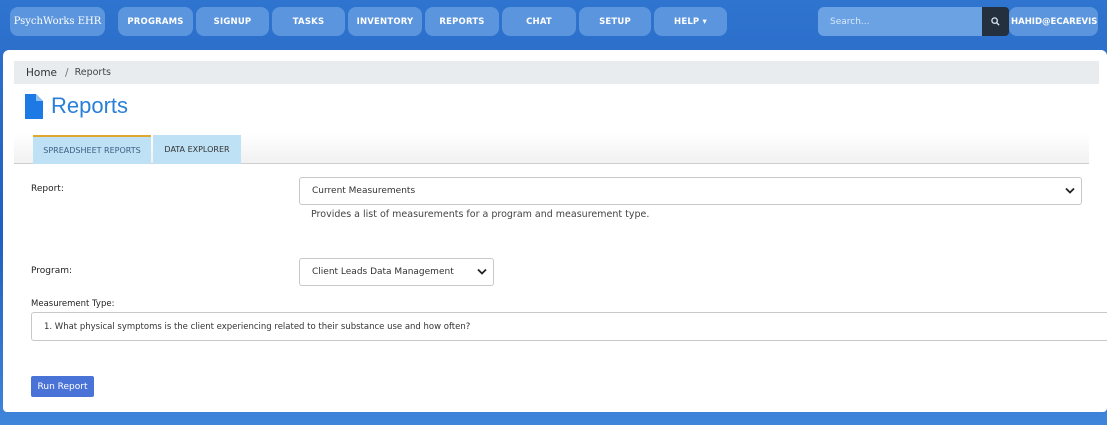  Describe the element at coordinates (232, 21) in the screenshot. I see `nav-signup: SIGNUP` at that location.